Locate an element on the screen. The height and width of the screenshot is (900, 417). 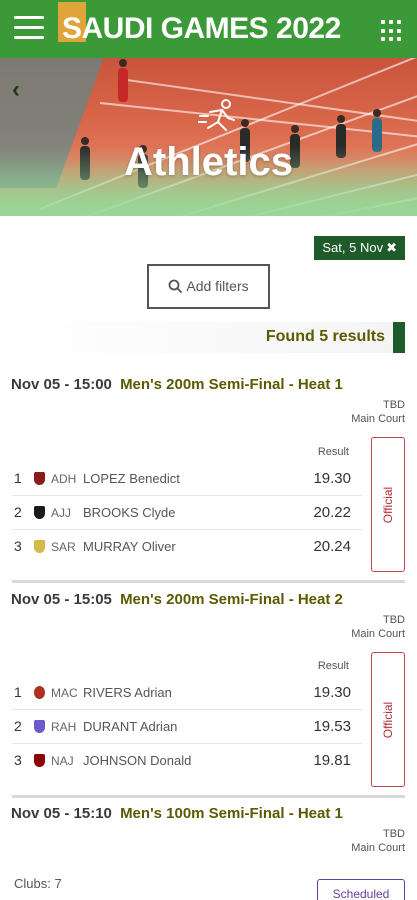
athlete-name: RIVERS Adrian is located at coordinates (127, 692).